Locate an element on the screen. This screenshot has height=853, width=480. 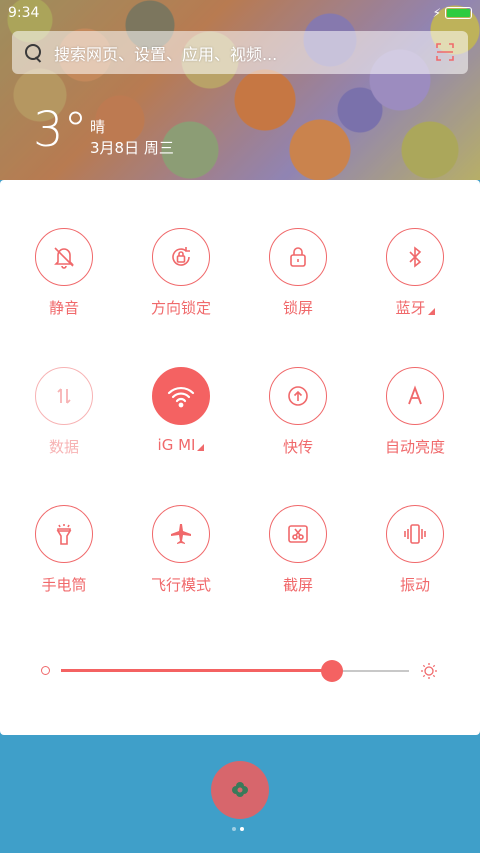
toggle-bluetooth-circle is located at coordinates (415, 257).